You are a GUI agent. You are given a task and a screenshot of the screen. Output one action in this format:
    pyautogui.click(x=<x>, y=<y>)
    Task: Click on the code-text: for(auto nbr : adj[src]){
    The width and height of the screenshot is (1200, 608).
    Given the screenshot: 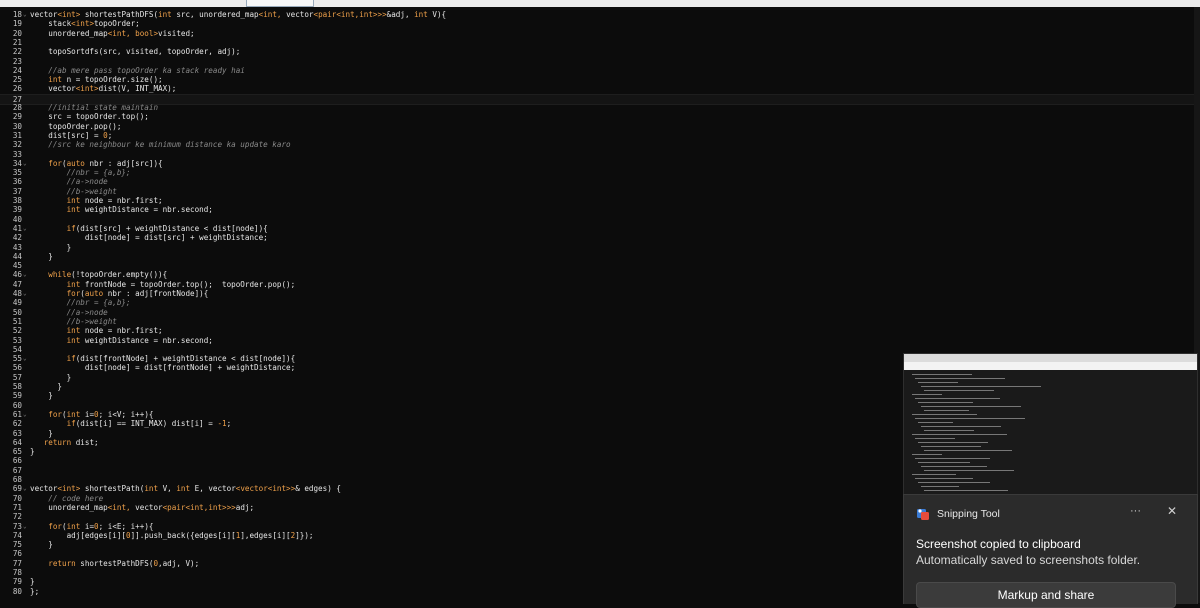 What is the action you would take?
    pyautogui.click(x=96, y=163)
    